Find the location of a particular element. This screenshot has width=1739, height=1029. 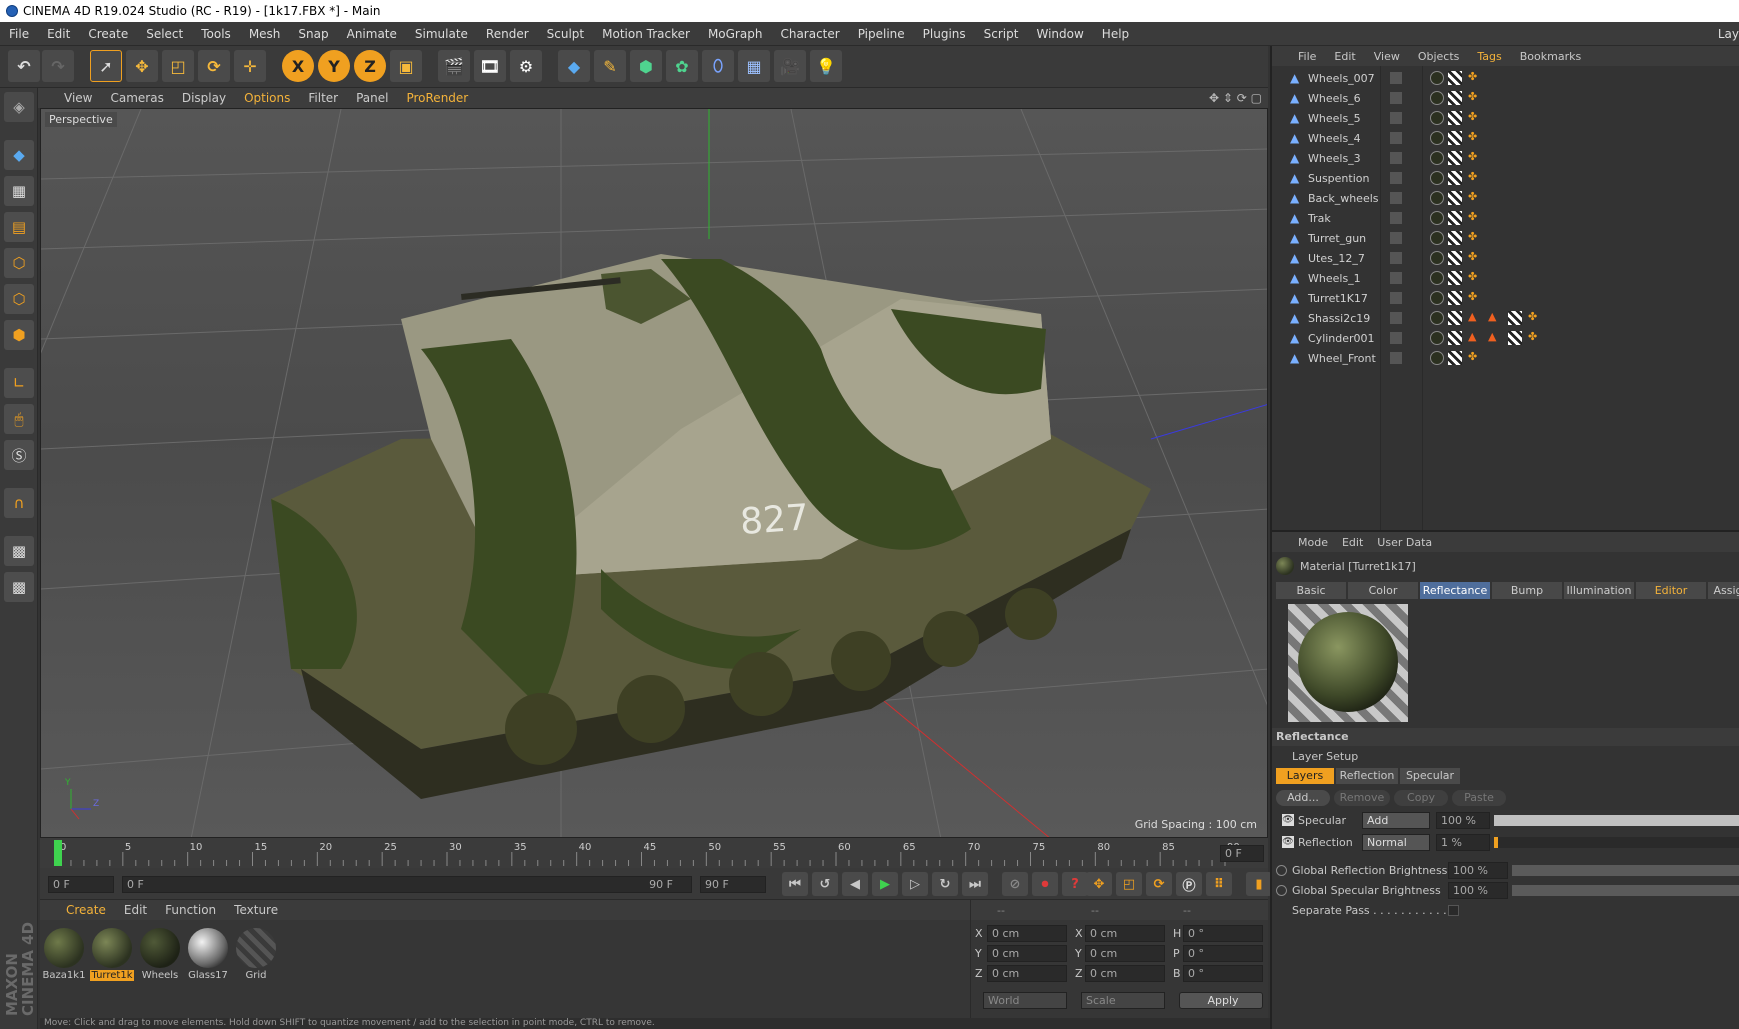

start-frame-field: 0 F is located at coordinates (81, 884).